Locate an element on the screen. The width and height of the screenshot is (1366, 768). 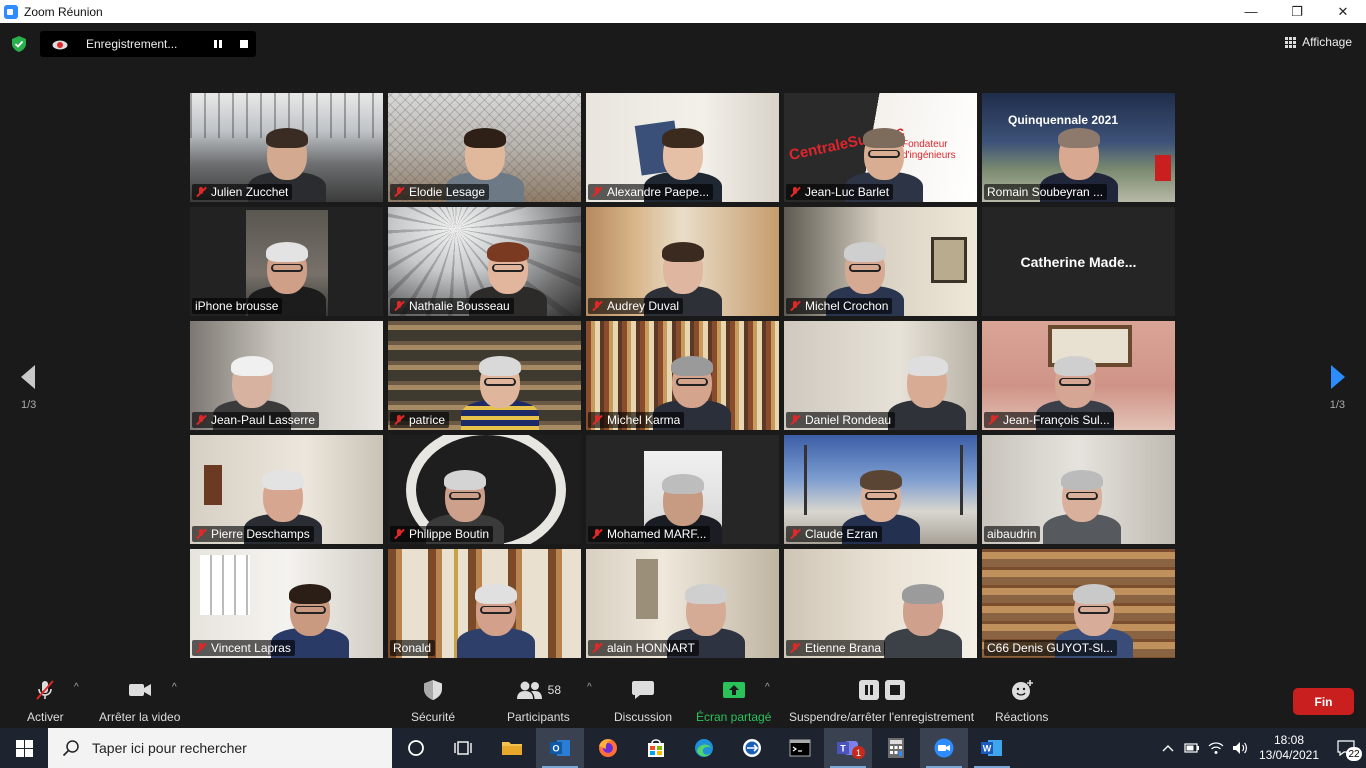
video-tile: Nathalie Bousseau is located at coordinates (484, 261).